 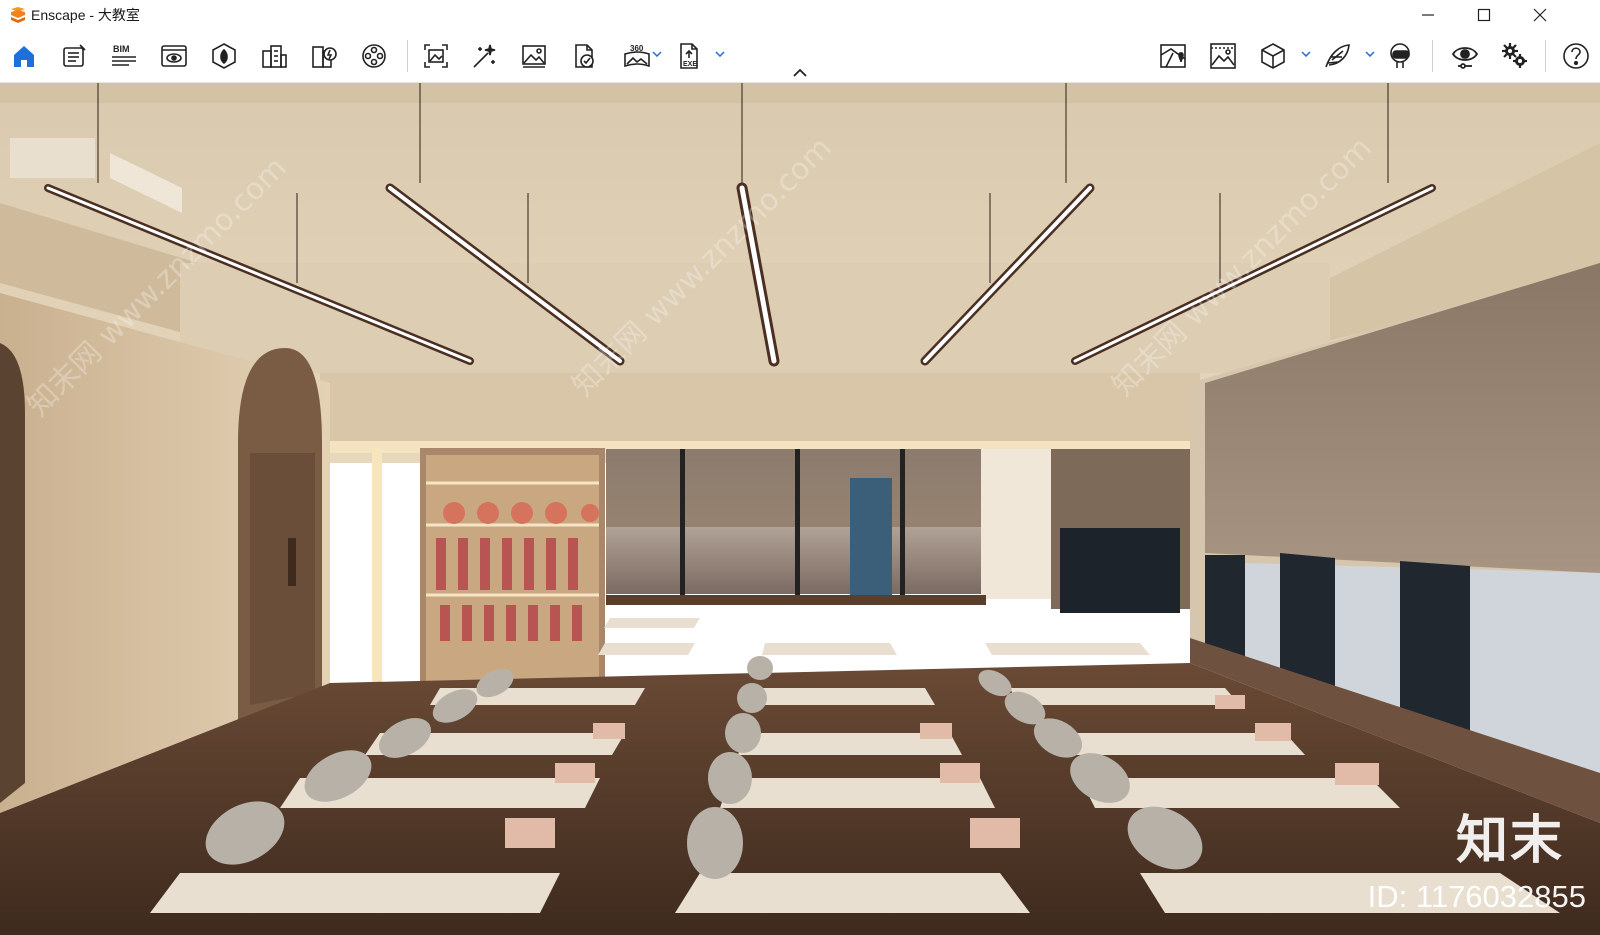 I want to click on visual-settings-icon, so click(x=1465, y=58).